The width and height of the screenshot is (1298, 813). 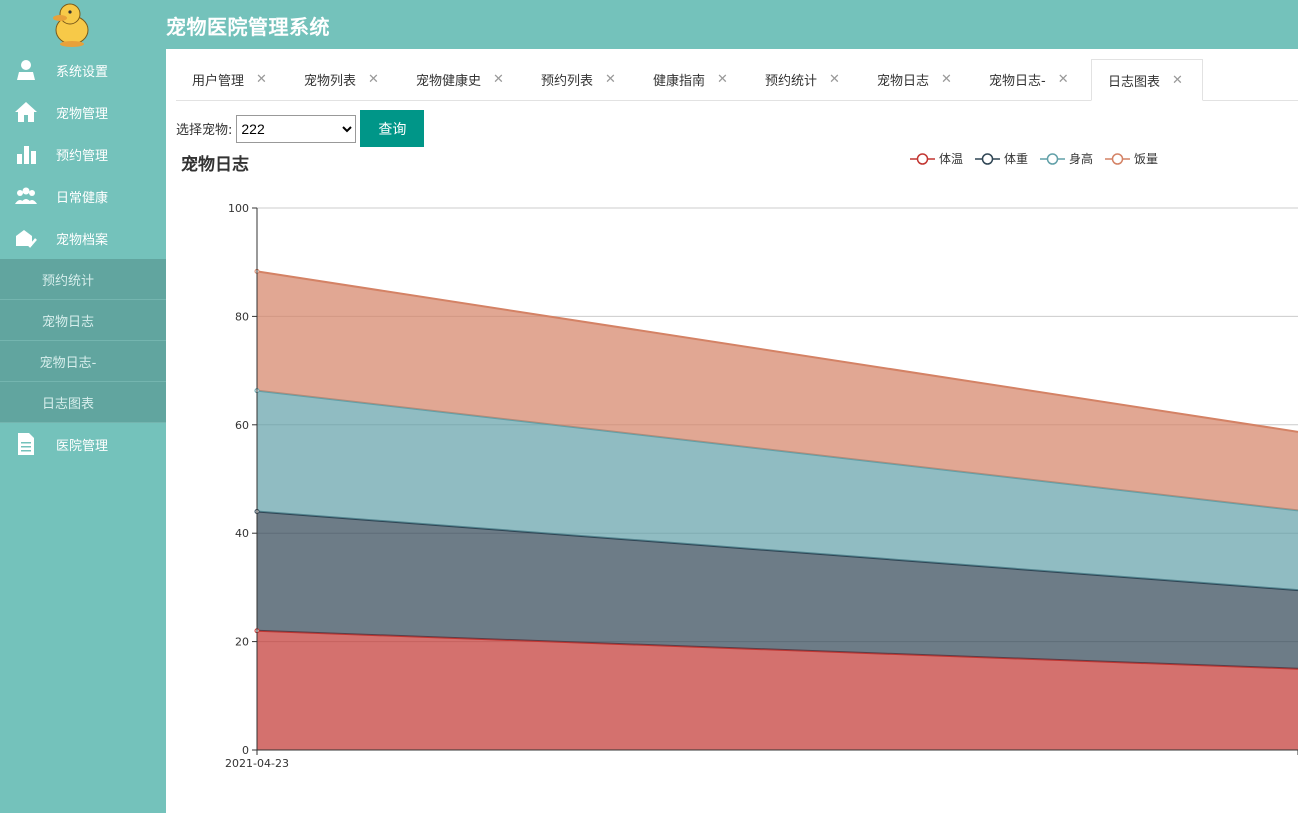 What do you see at coordinates (257, 763) in the screenshot?
I see `x-tick-label: 2021-04-23` at bounding box center [257, 763].